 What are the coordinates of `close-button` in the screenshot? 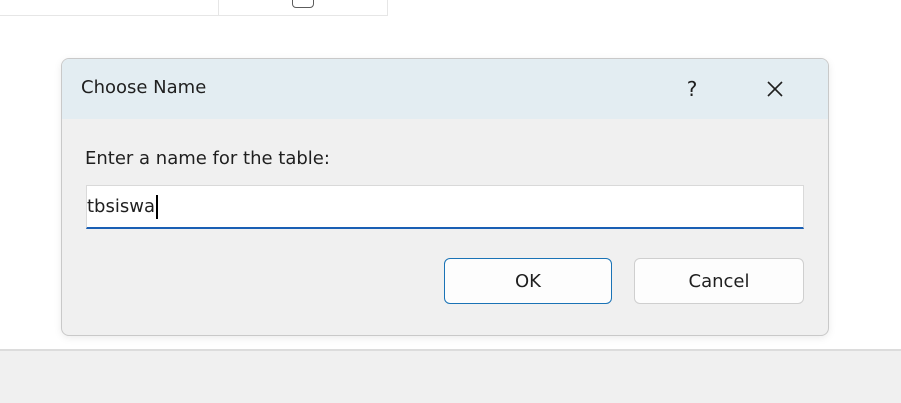 It's located at (775, 89).